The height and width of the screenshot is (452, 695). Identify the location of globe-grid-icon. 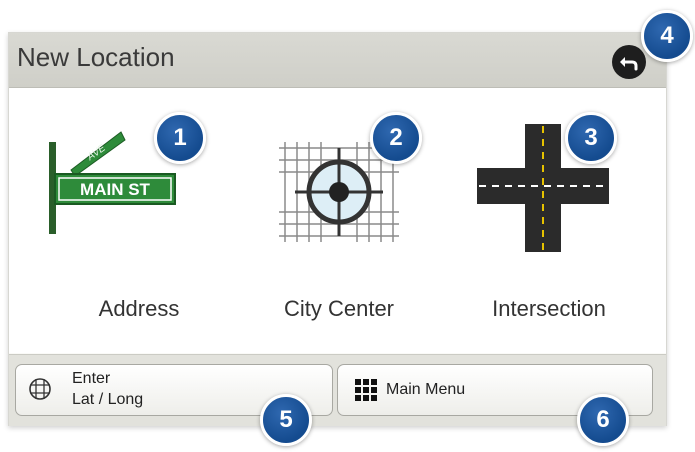
(40, 389).